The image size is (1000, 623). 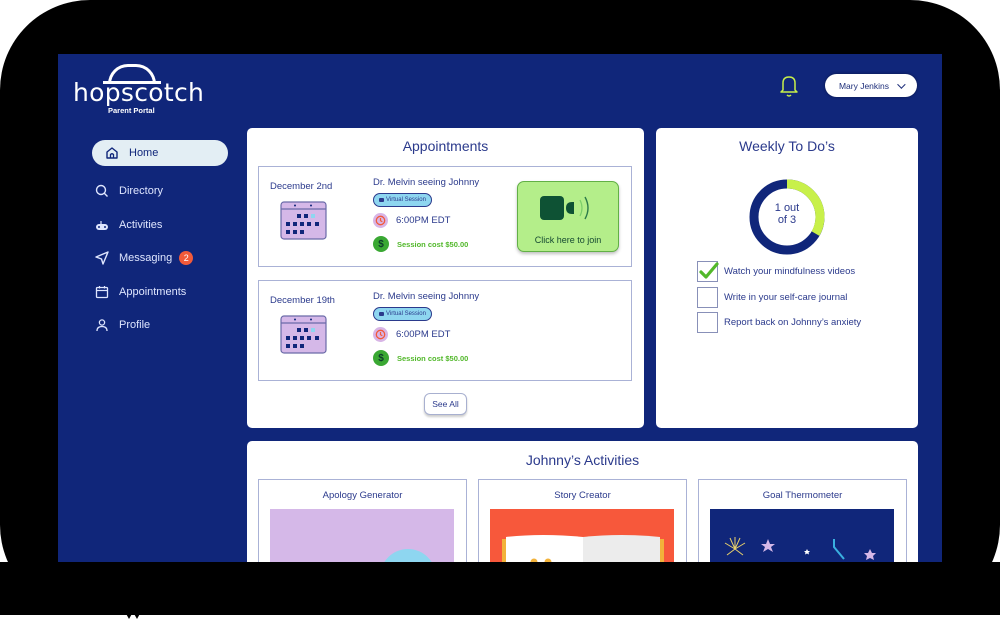 What do you see at coordinates (787, 146) in the screenshot?
I see `todo-title: Weekly To Do’s` at bounding box center [787, 146].